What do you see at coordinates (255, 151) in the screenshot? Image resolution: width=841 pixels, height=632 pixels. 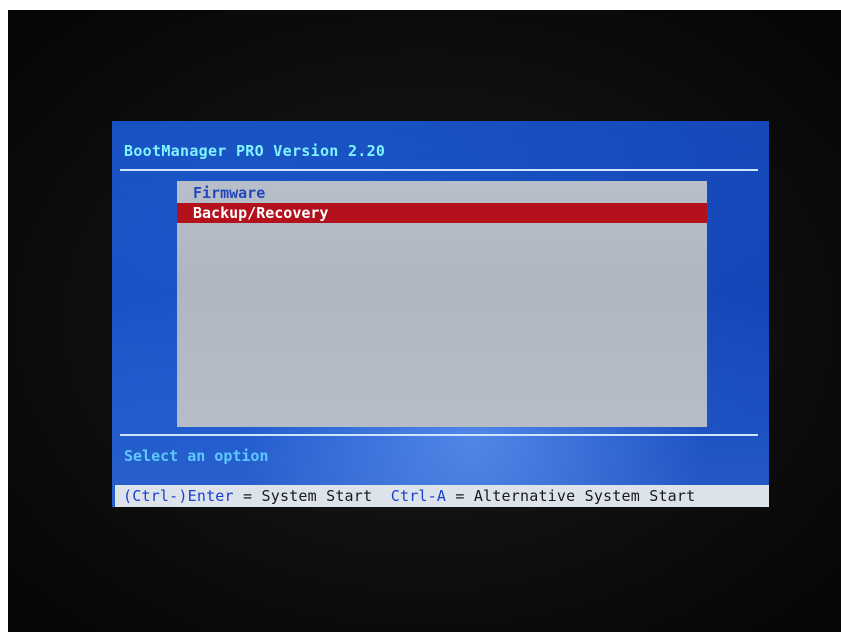 I see `app-title: BootManager PRO Version 2.20` at bounding box center [255, 151].